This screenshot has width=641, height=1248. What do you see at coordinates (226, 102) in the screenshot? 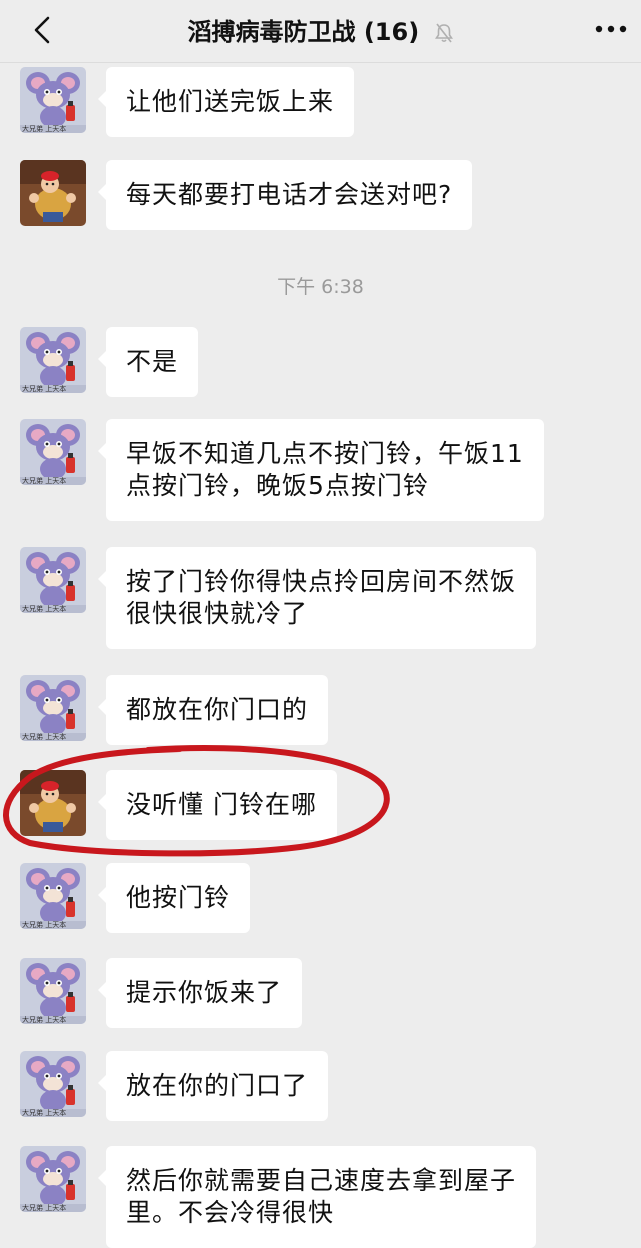
I see `message-bubble: 让他们送完饭上来` at bounding box center [226, 102].